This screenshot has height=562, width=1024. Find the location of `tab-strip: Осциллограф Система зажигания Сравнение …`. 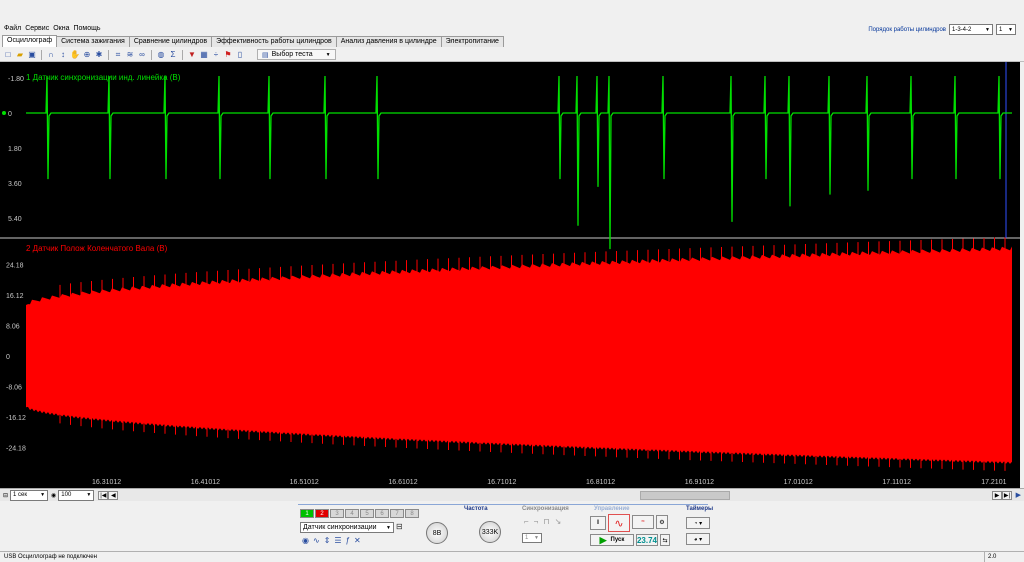

tab-strip: Осциллограф Система зажигания Сравнение … is located at coordinates (253, 41).